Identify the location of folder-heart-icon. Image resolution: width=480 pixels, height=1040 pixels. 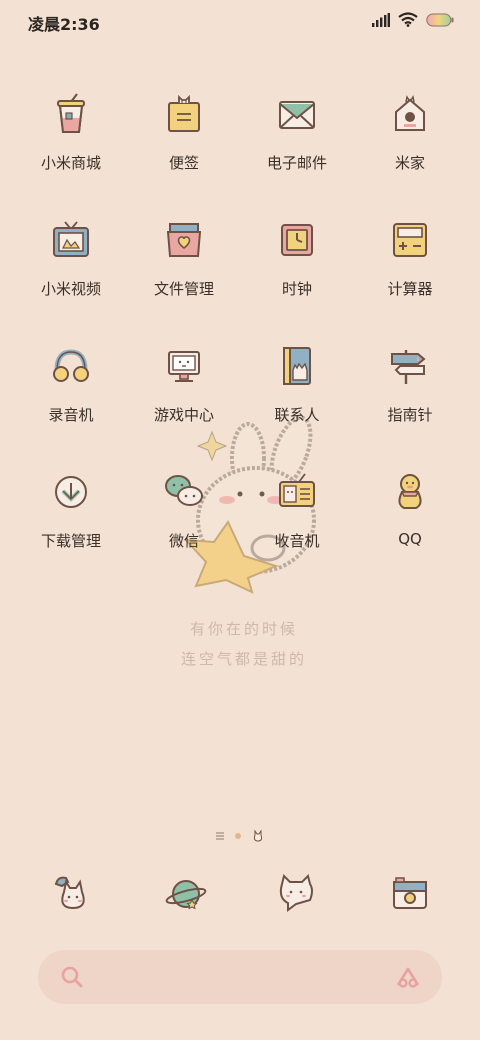
(184, 240).